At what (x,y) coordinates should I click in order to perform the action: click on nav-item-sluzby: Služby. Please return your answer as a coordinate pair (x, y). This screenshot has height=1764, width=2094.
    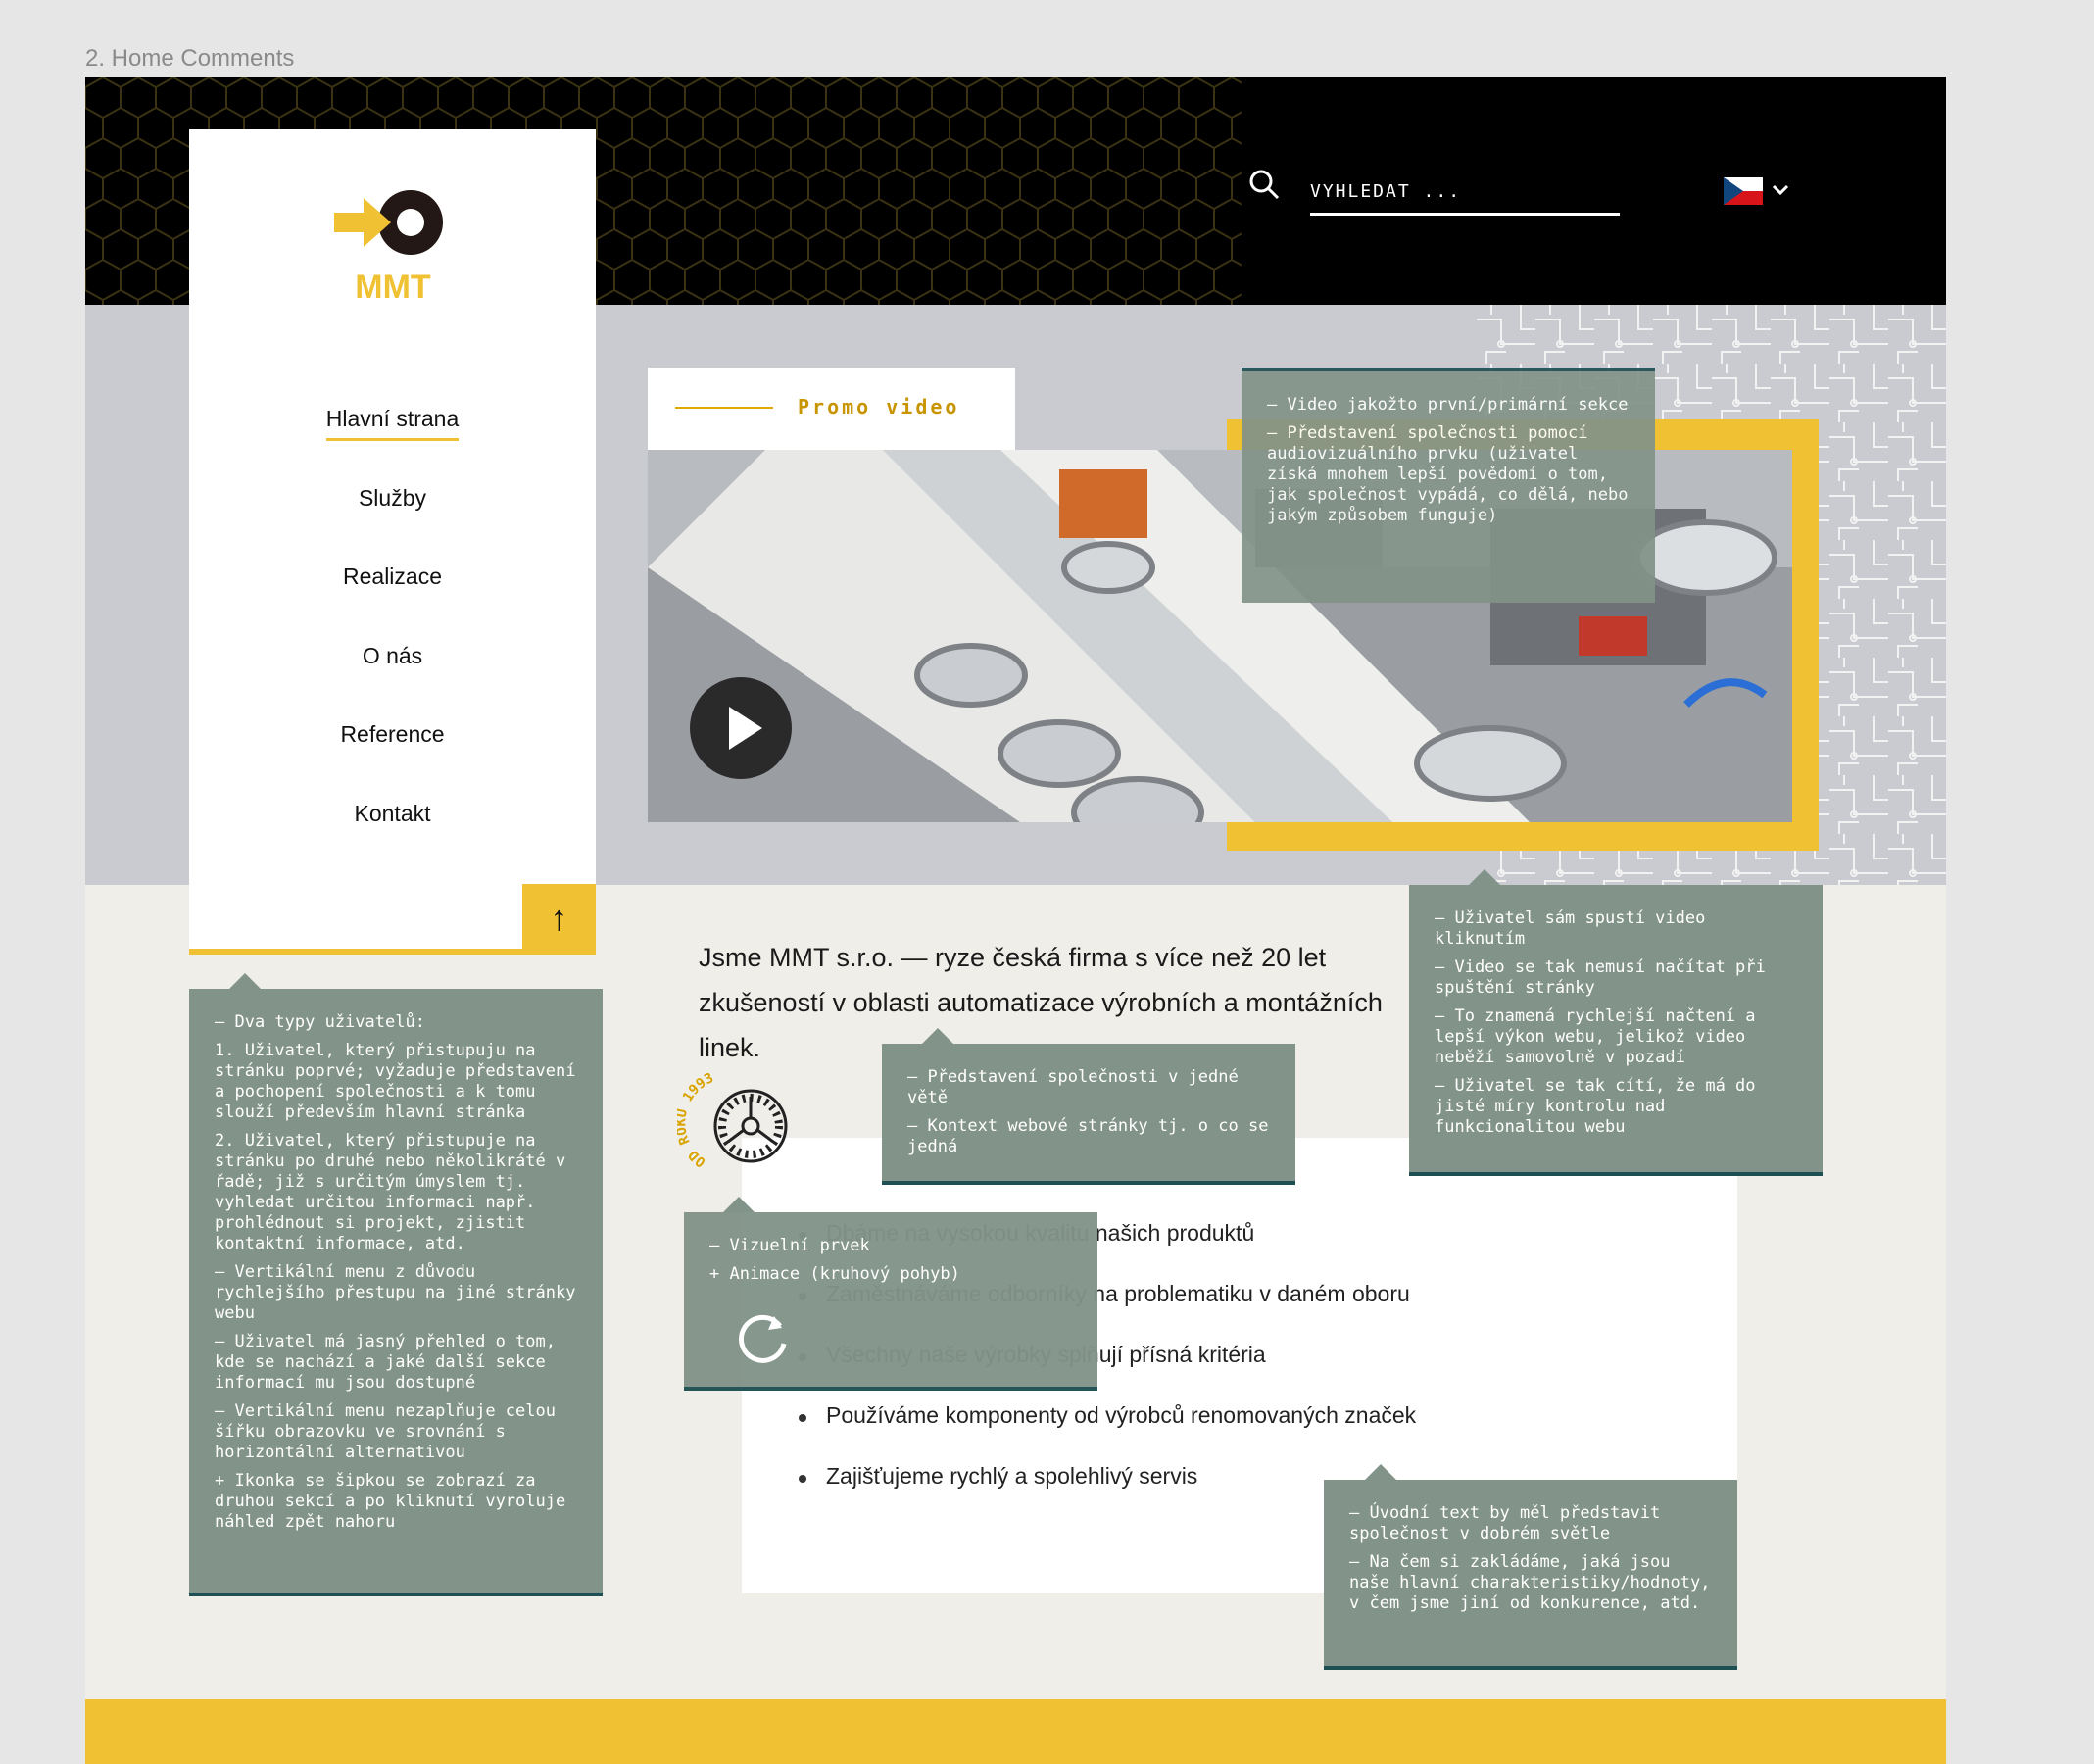
    Looking at the image, I should click on (392, 501).